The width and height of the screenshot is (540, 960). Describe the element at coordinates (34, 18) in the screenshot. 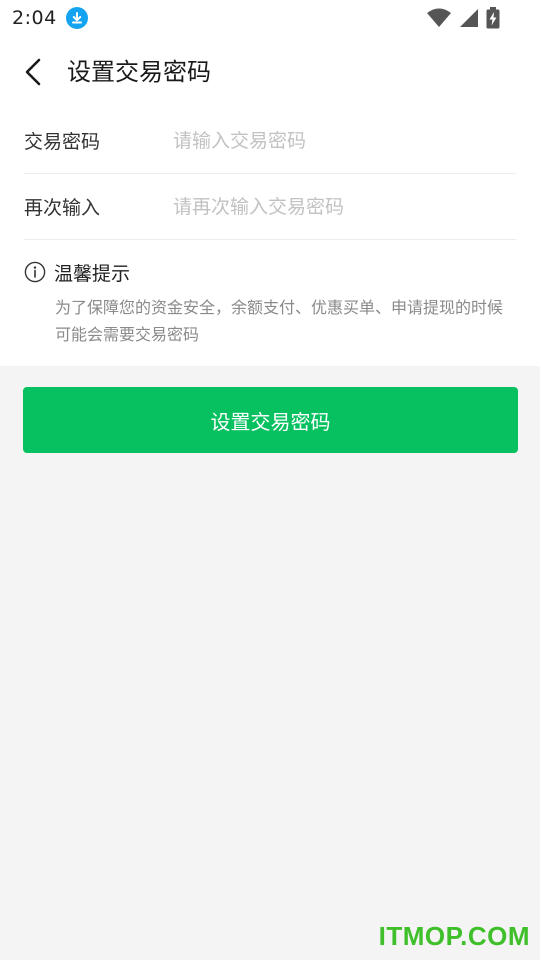

I see `status-time: 2:04` at that location.